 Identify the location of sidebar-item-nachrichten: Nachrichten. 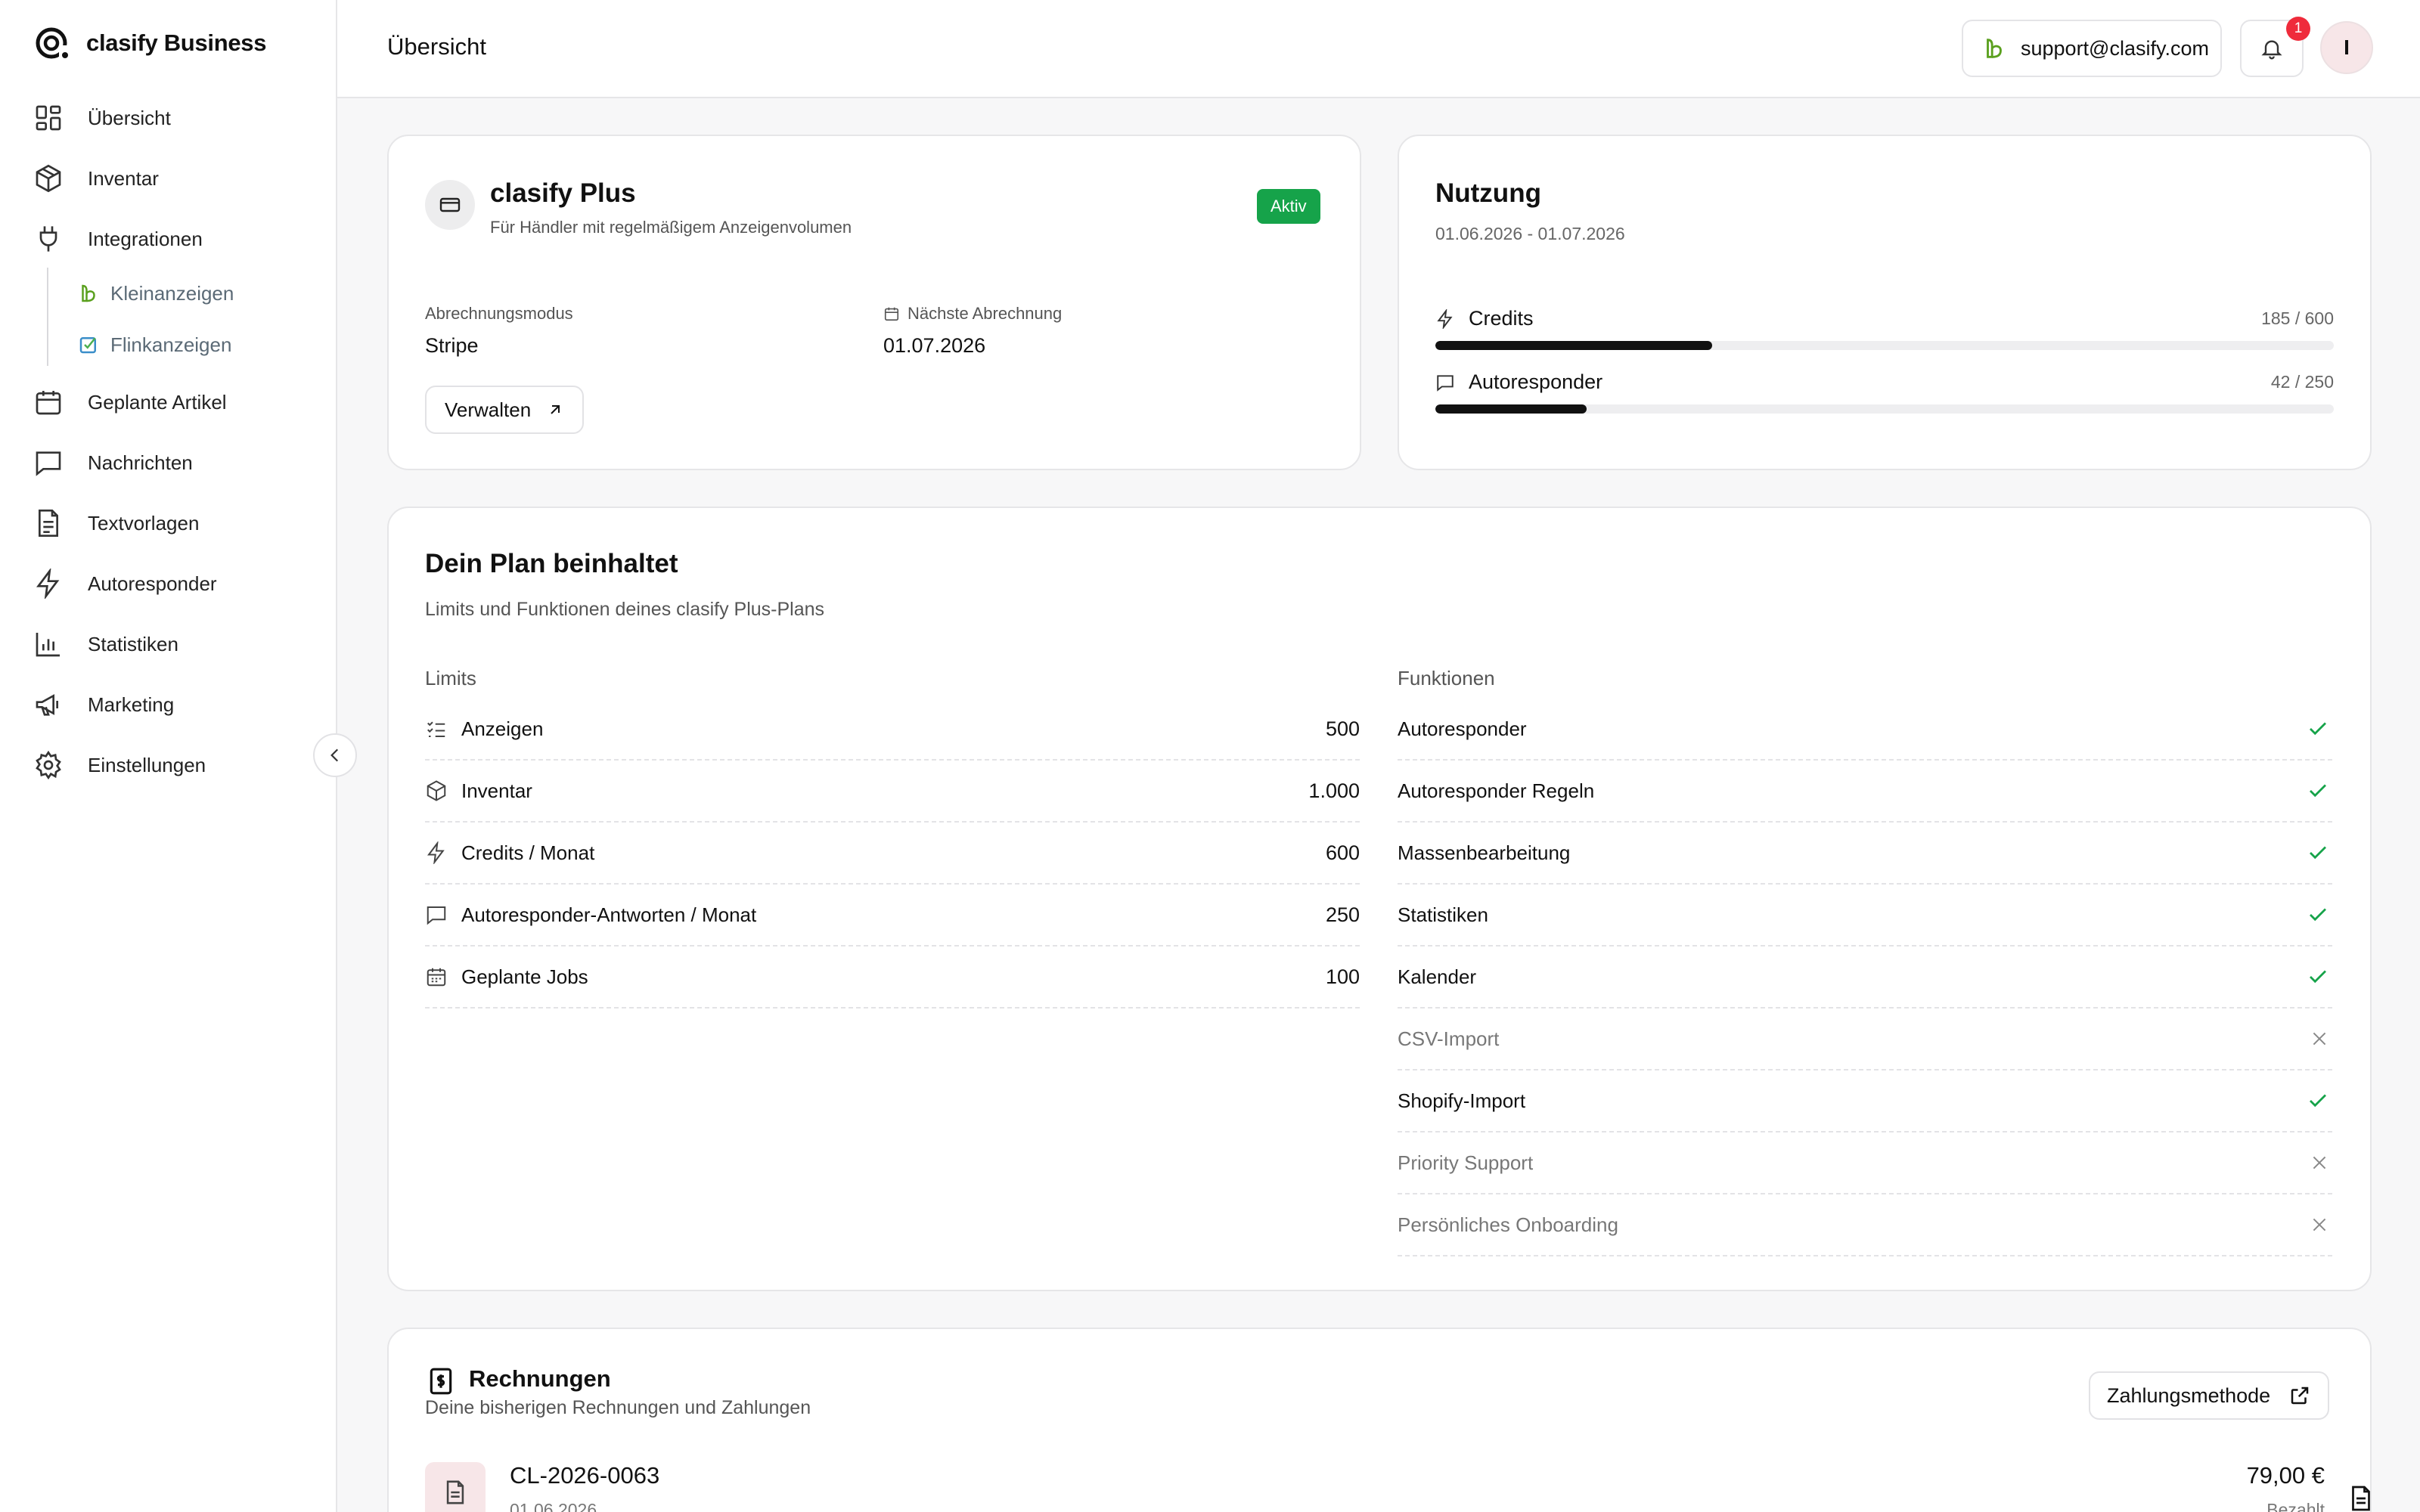
(113, 463).